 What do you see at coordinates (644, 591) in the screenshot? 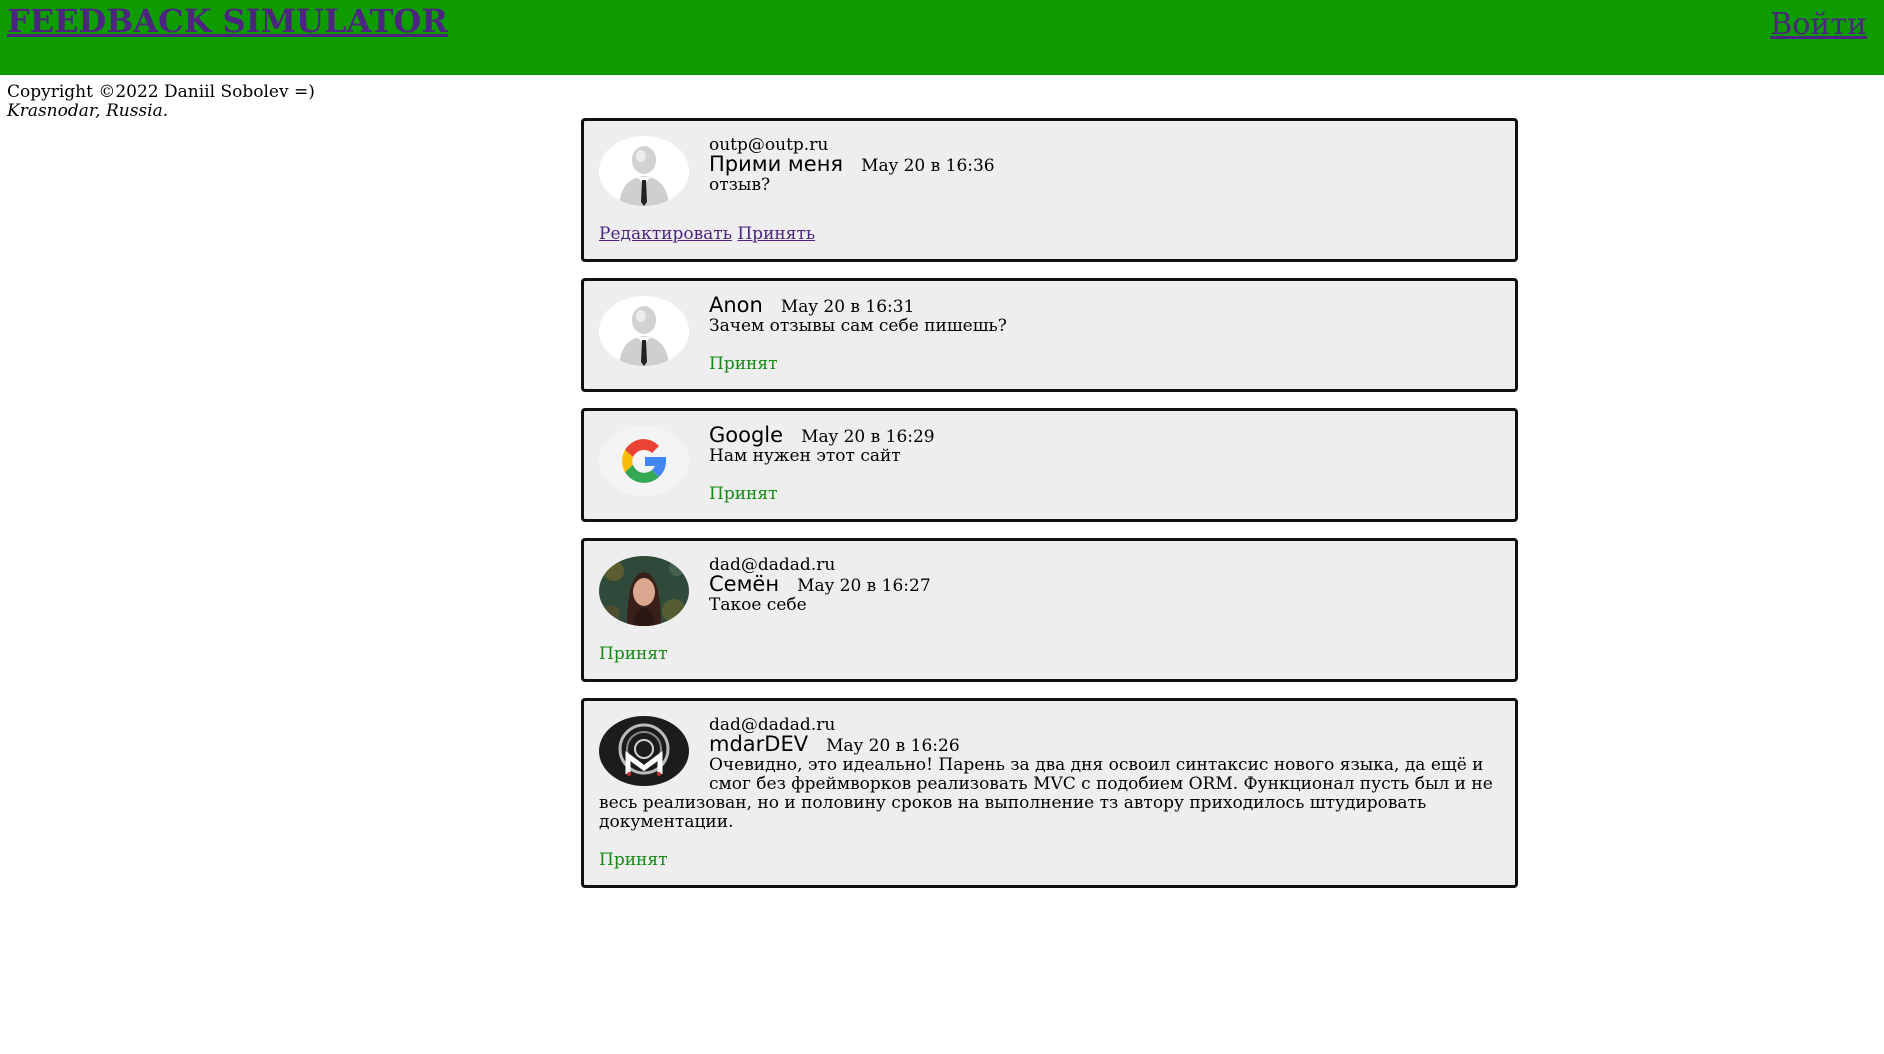
I see `portrait-avatar-icon` at bounding box center [644, 591].